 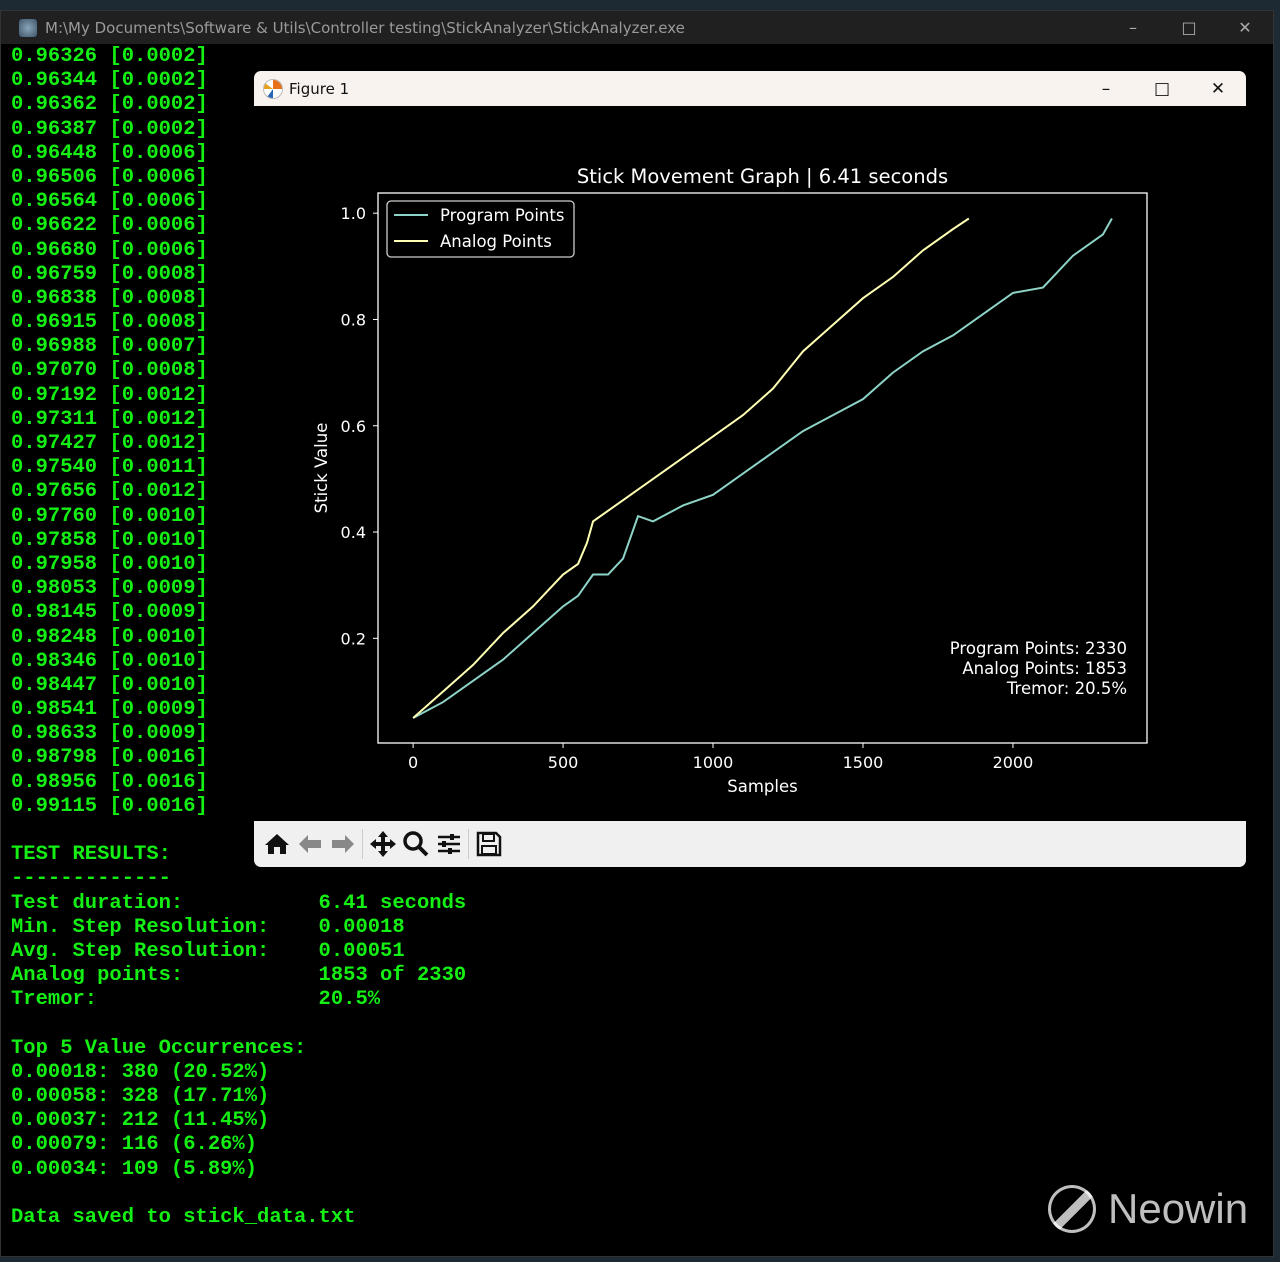 What do you see at coordinates (413, 762) in the screenshot?
I see `x-tick-label: 0` at bounding box center [413, 762].